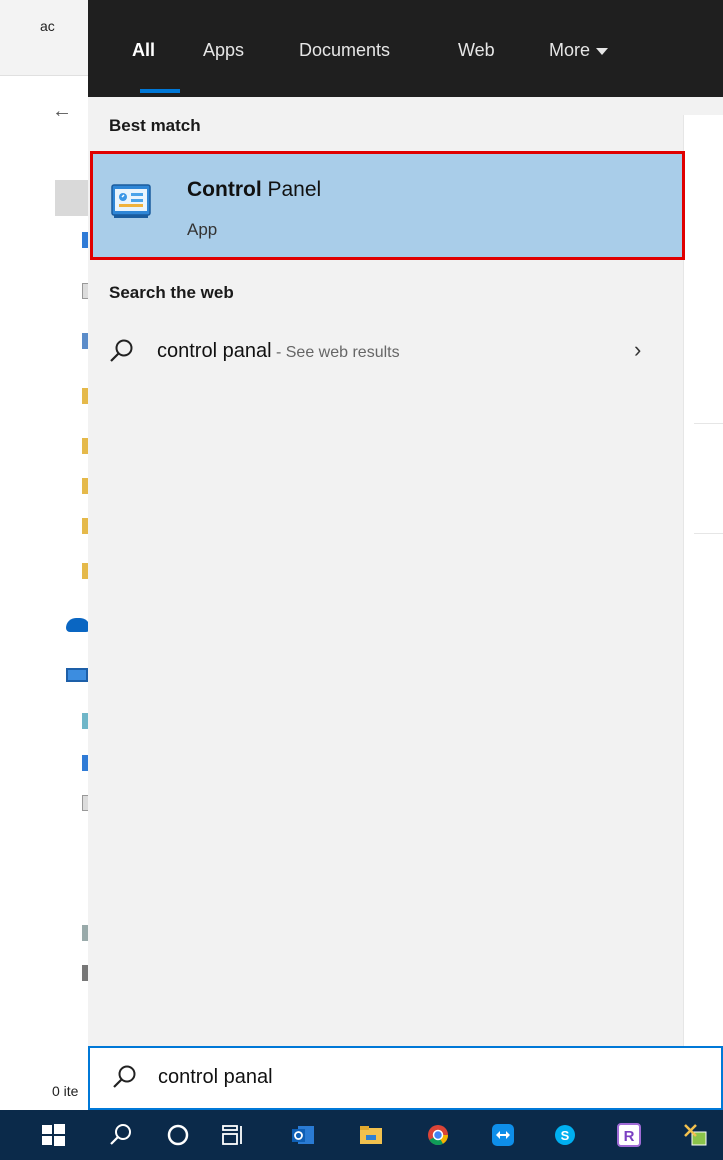  I want to click on teamviewer-icon, so click(503, 1135).